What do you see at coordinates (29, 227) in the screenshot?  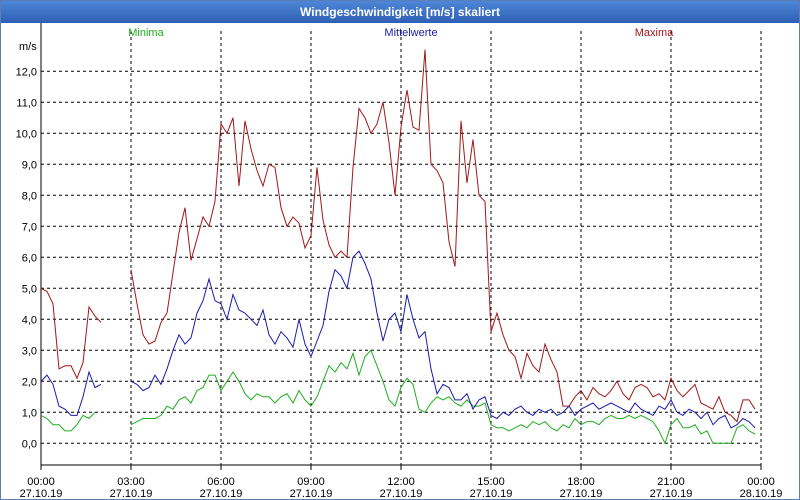 I see `y-tick-label: 7,0` at bounding box center [29, 227].